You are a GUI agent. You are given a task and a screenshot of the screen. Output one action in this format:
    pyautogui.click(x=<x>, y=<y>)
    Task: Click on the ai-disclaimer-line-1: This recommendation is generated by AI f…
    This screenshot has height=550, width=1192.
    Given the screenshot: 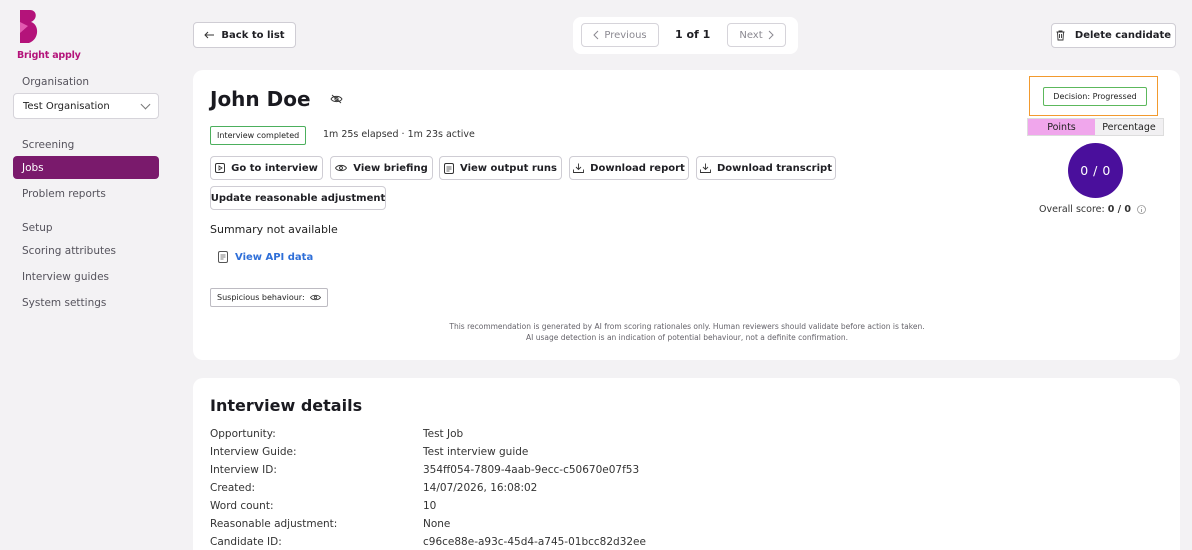 What is the action you would take?
    pyautogui.click(x=687, y=326)
    